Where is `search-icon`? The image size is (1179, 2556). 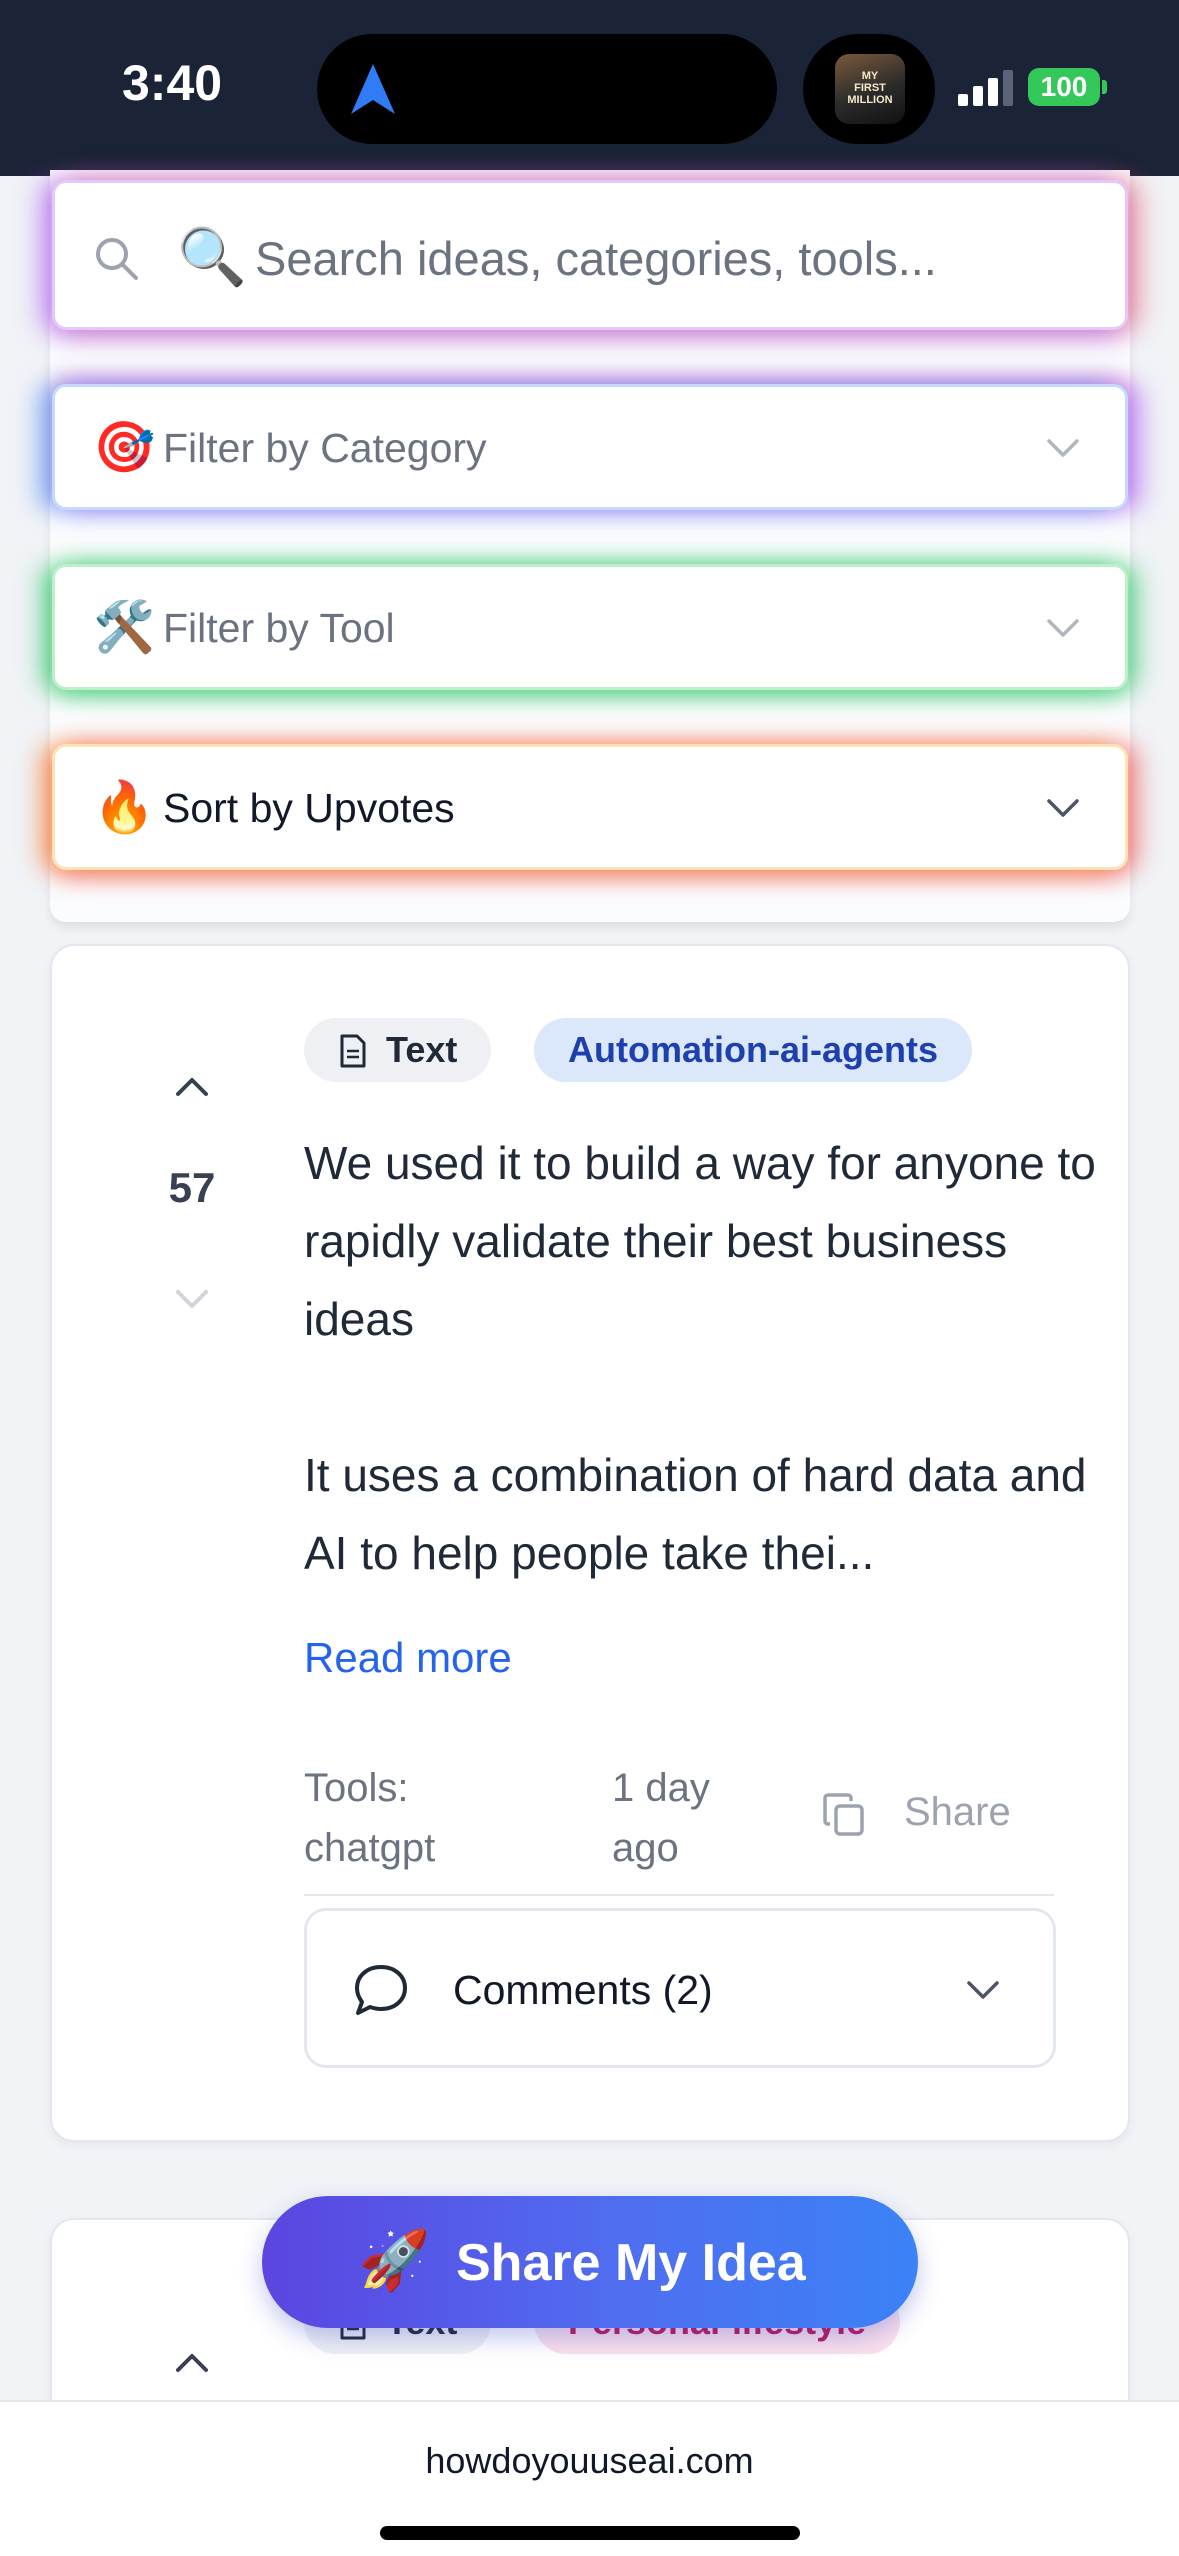
search-icon is located at coordinates (117, 259).